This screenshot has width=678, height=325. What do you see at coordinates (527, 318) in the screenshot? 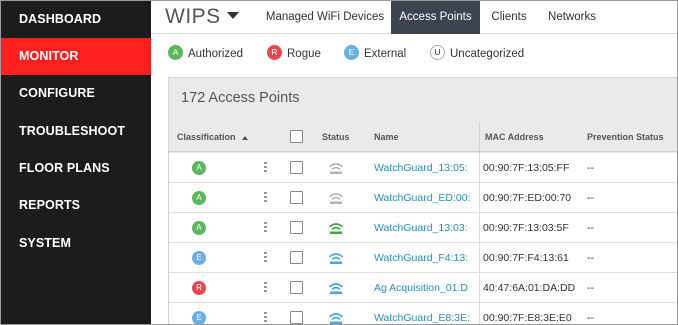
I see `mac-address: 00:90:7F:E8:3E:E0` at bounding box center [527, 318].